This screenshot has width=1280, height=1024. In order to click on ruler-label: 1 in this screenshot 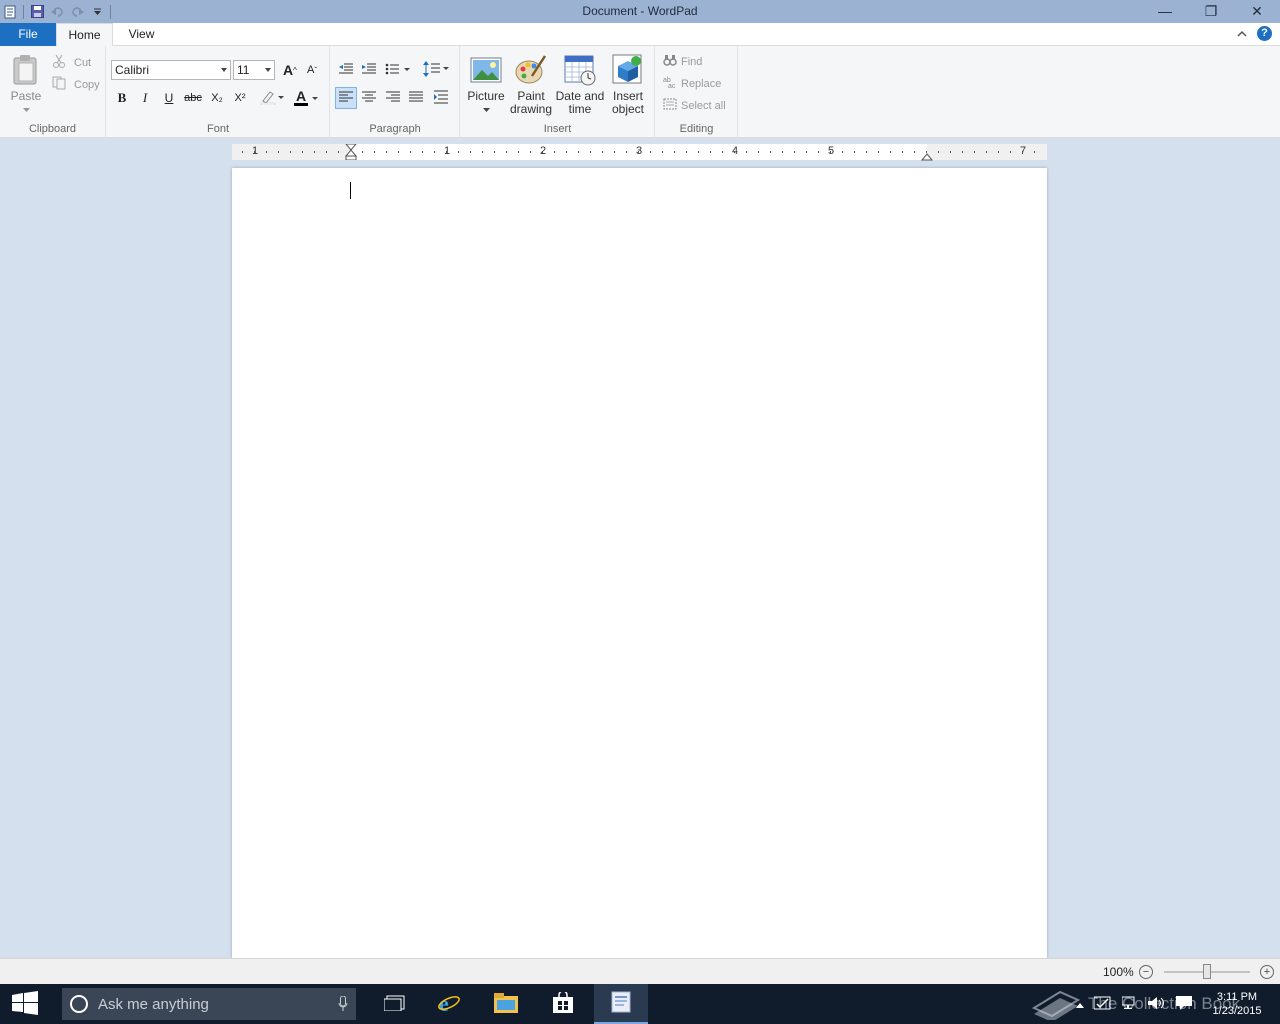, I will do `click(447, 151)`.